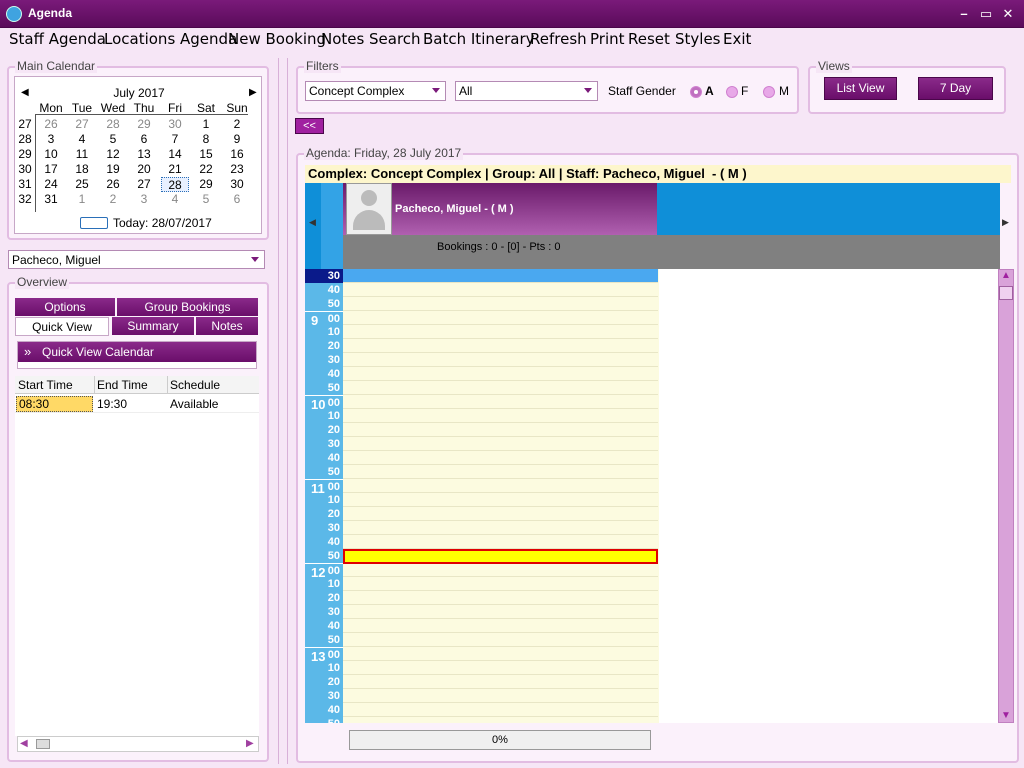 The height and width of the screenshot is (768, 1024). Describe the element at coordinates (45, 385) in the screenshot. I see `col-start-time: Start Time` at that location.